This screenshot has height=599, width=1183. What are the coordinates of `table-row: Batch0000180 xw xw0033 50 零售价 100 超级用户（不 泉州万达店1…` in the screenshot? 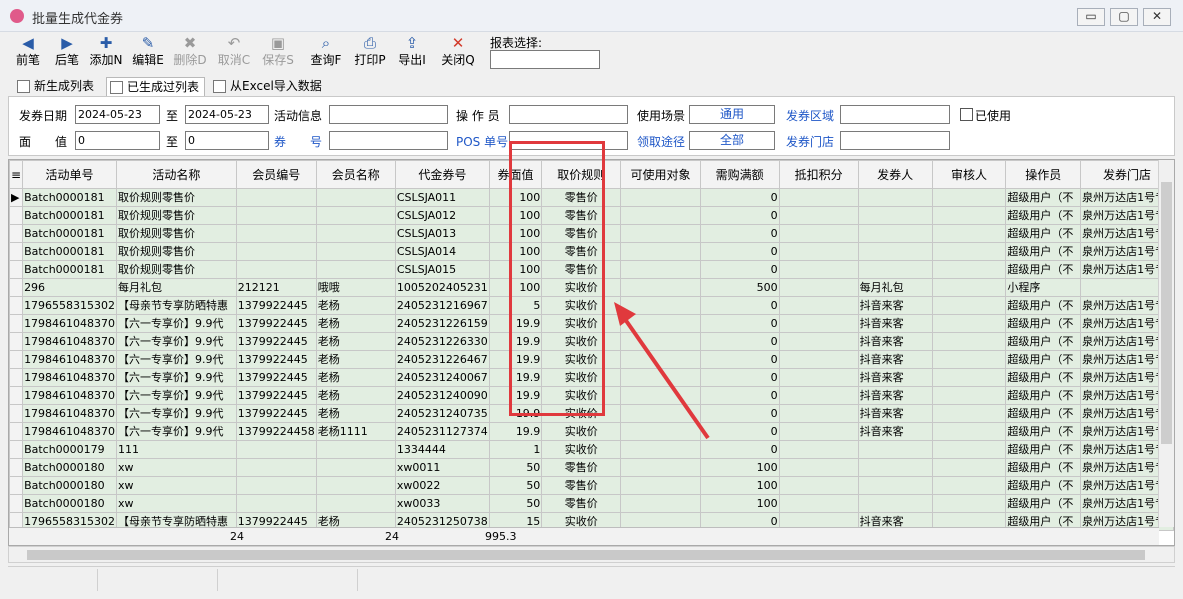 It's located at (591, 503).